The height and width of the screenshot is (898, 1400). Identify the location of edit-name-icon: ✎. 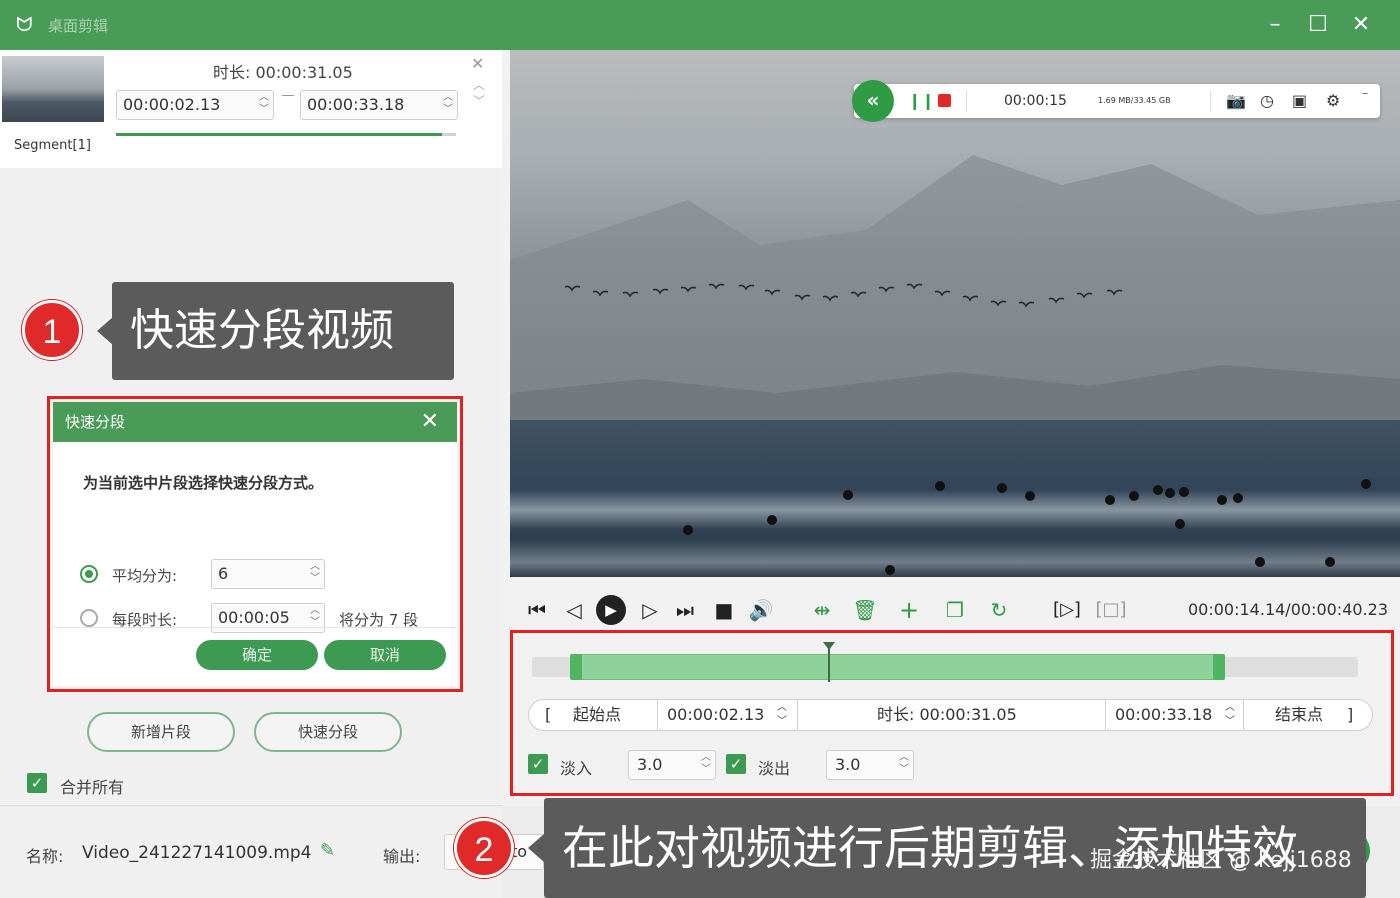
(327, 850).